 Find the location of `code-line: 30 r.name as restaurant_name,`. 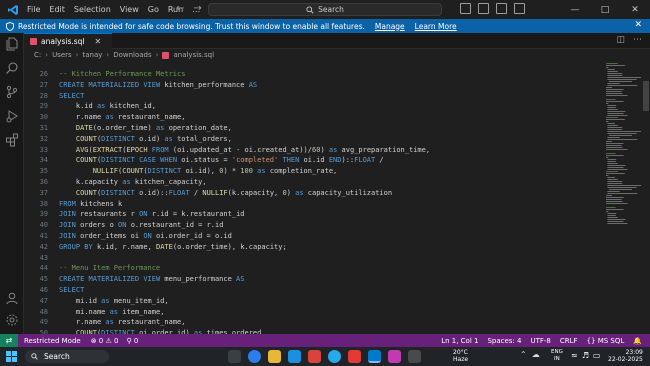

code-line: 30 r.name as restaurant_name, is located at coordinates (314, 117).